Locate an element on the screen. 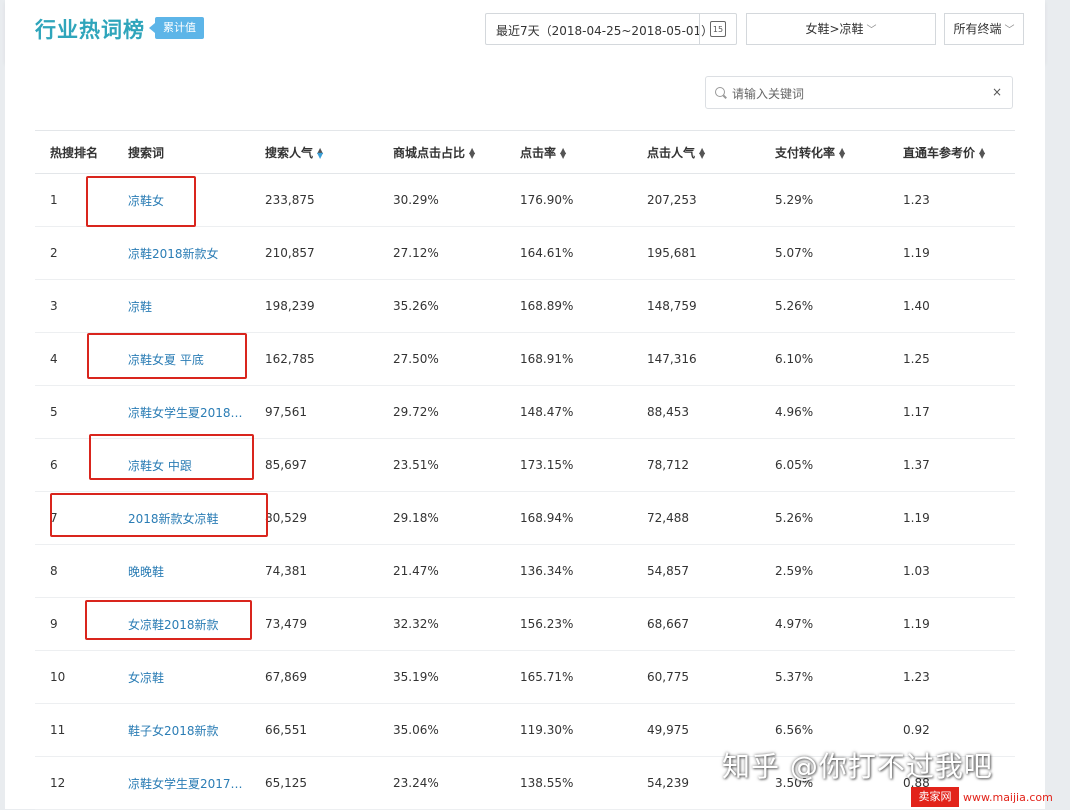 The image size is (1070, 810). date-range-text: 最近7天（2018-04-25~2018-05-01） is located at coordinates (605, 31).